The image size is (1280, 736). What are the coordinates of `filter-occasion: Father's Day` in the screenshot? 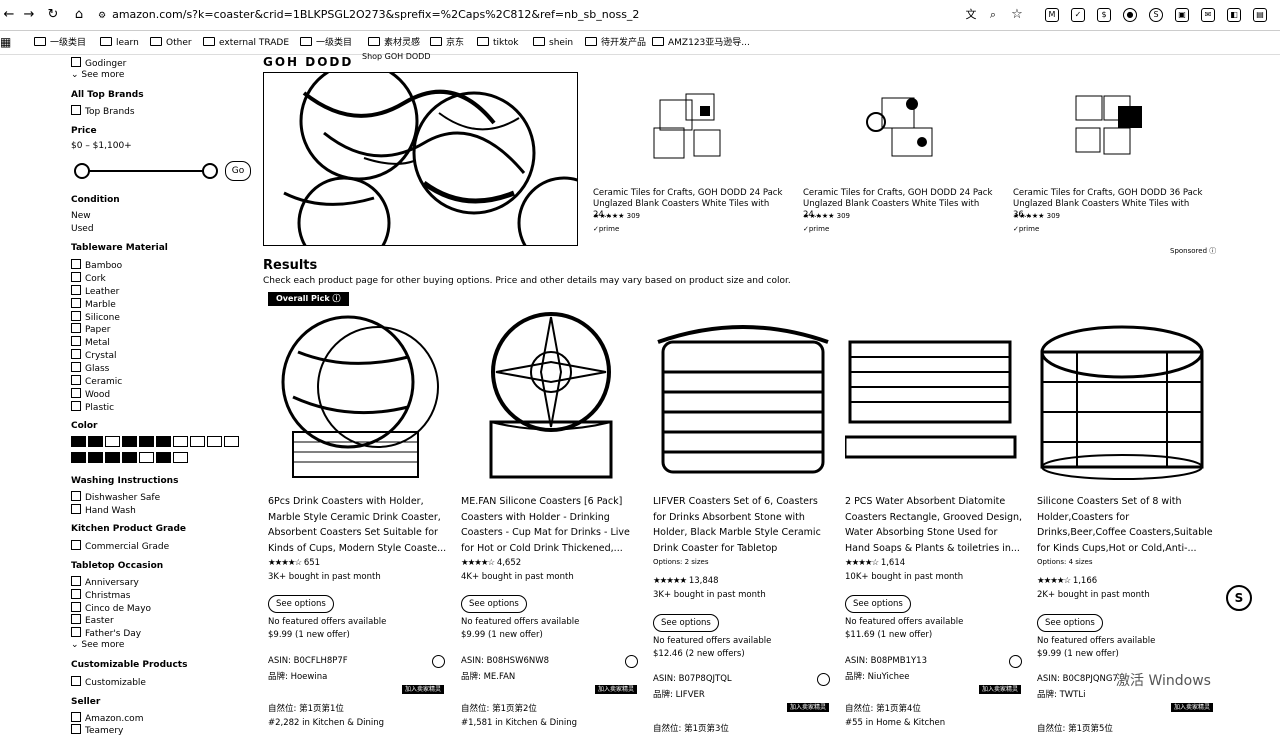 It's located at (106, 633).